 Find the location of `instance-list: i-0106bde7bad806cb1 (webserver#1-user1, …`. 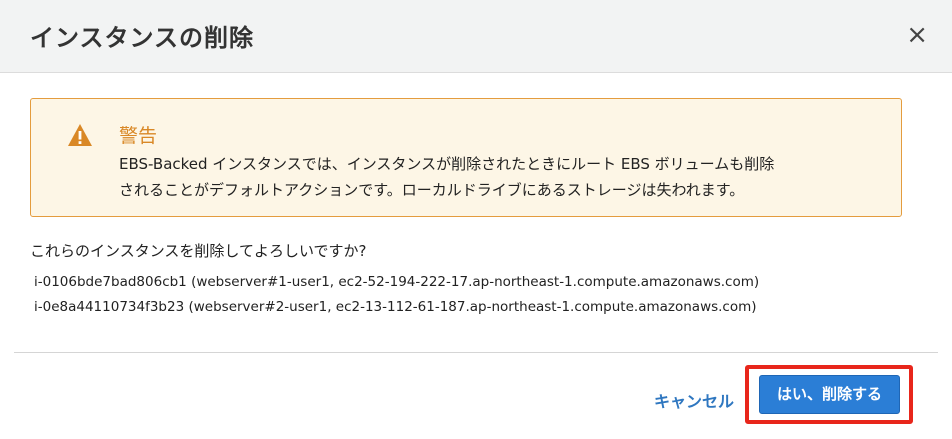

instance-list: i-0106bde7bad806cb1 (webserver#1-user1, … is located at coordinates (396, 295).